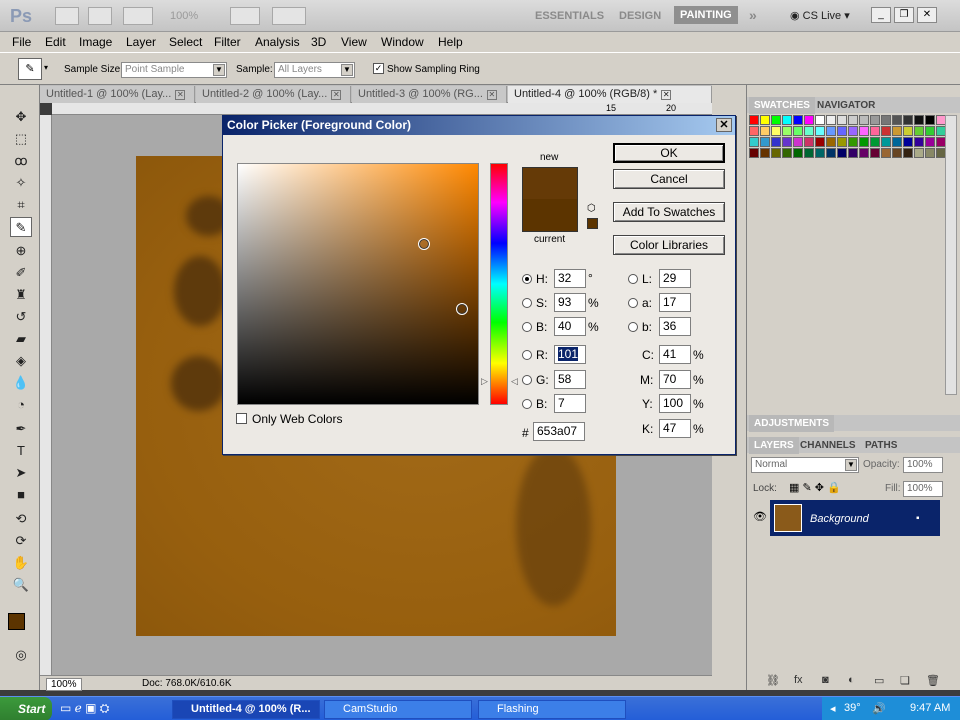 This screenshot has height=720, width=960. Describe the element at coordinates (570, 379) in the screenshot. I see `g-input: 58` at that location.